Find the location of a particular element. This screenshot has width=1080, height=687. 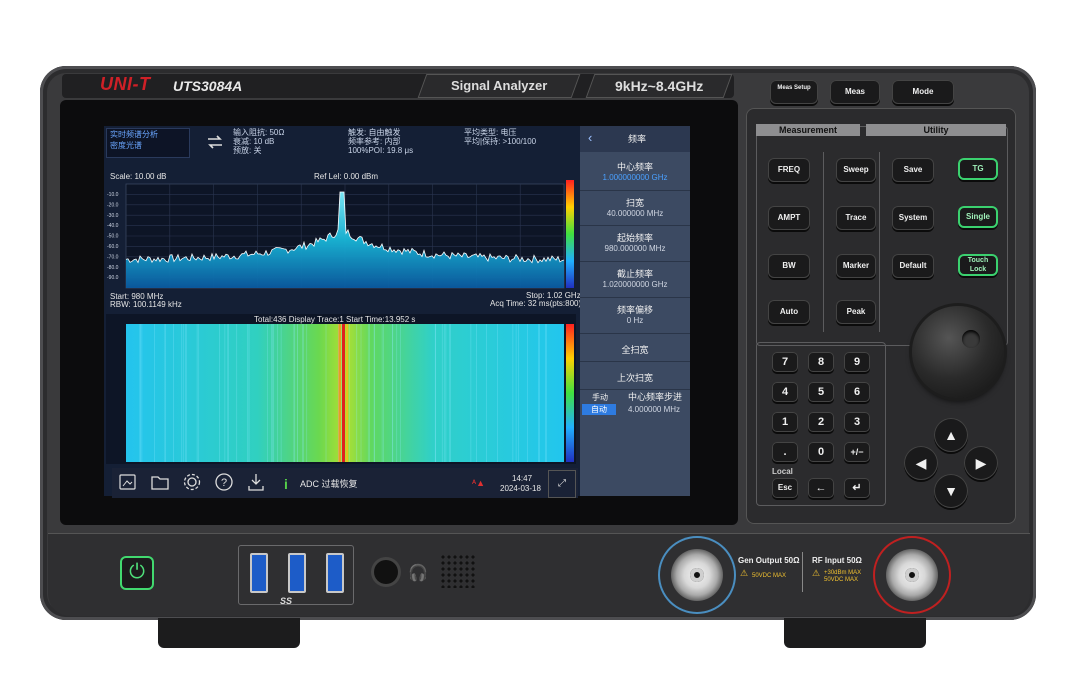

mode-indicator: 实时频谱分析 密度光谱 is located at coordinates (148, 143).